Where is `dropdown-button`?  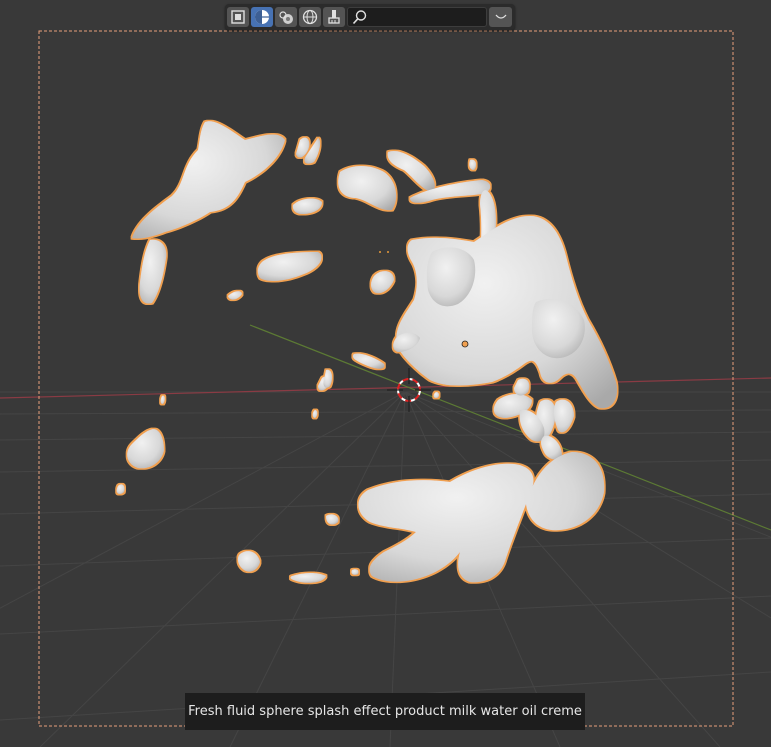 dropdown-button is located at coordinates (500, 17).